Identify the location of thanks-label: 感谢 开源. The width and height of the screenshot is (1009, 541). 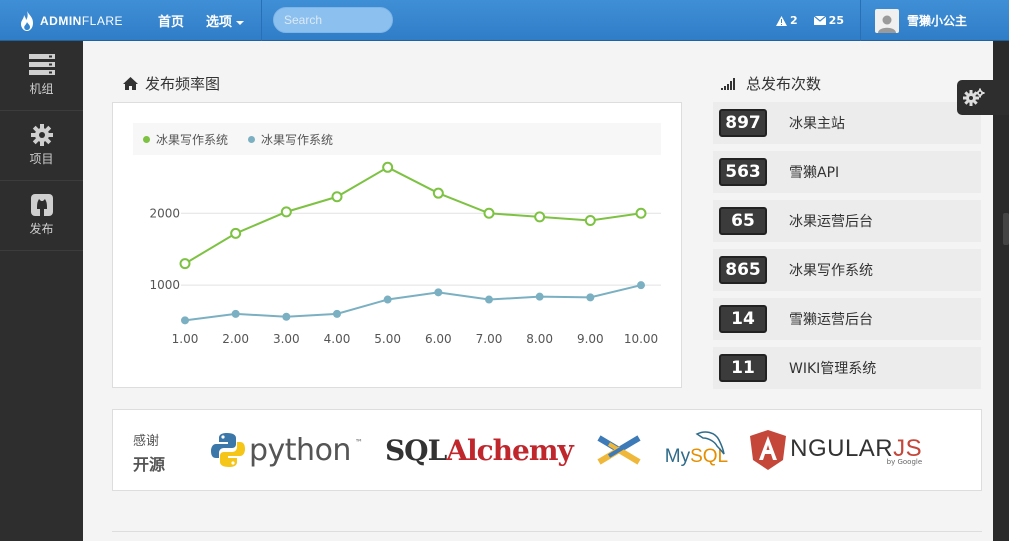
(149, 452).